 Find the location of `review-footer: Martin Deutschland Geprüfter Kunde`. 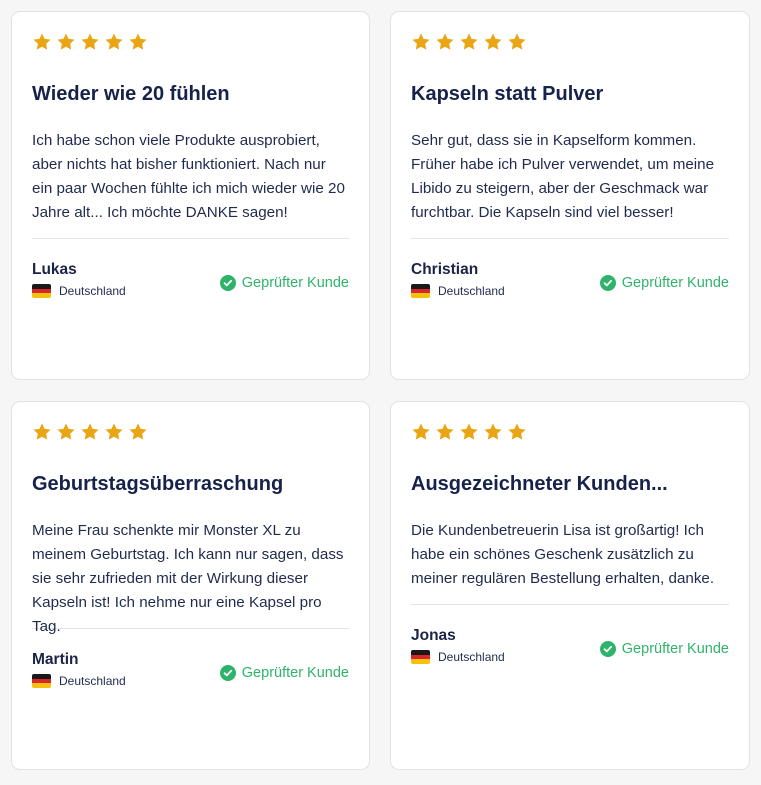

review-footer: Martin Deutschland Geprüfter Kunde is located at coordinates (190, 671).